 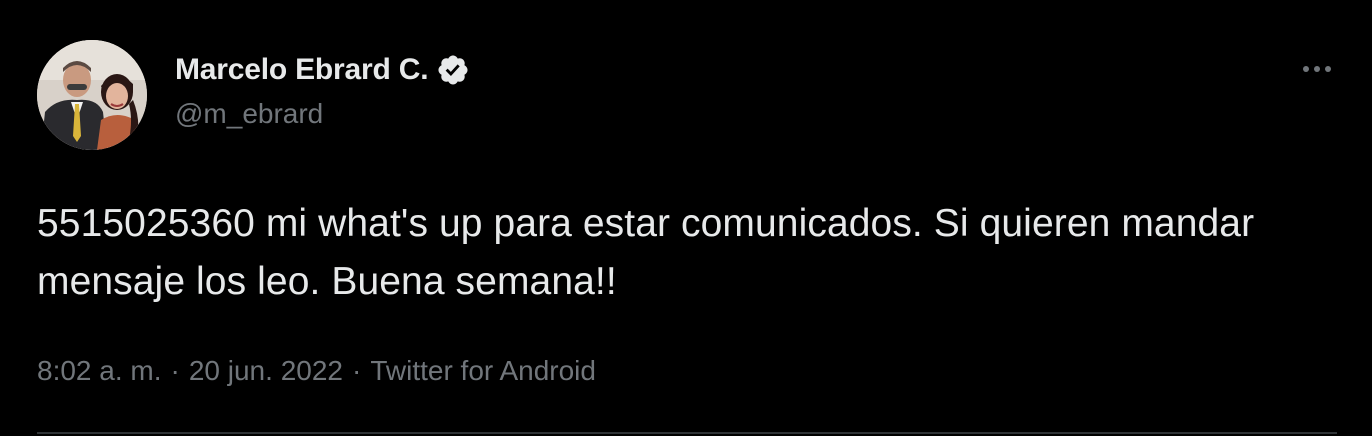 I want to click on name-row: Marcelo Ebrard C., so click(x=322, y=70).